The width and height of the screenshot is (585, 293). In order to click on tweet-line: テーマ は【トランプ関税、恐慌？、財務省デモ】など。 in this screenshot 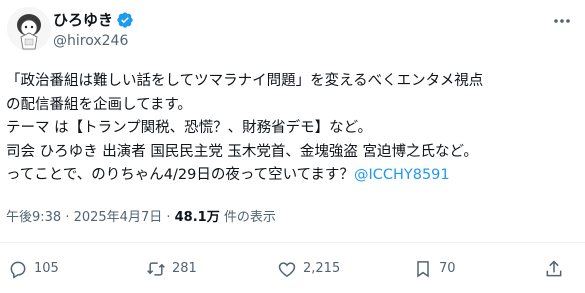, I will do `click(189, 128)`.